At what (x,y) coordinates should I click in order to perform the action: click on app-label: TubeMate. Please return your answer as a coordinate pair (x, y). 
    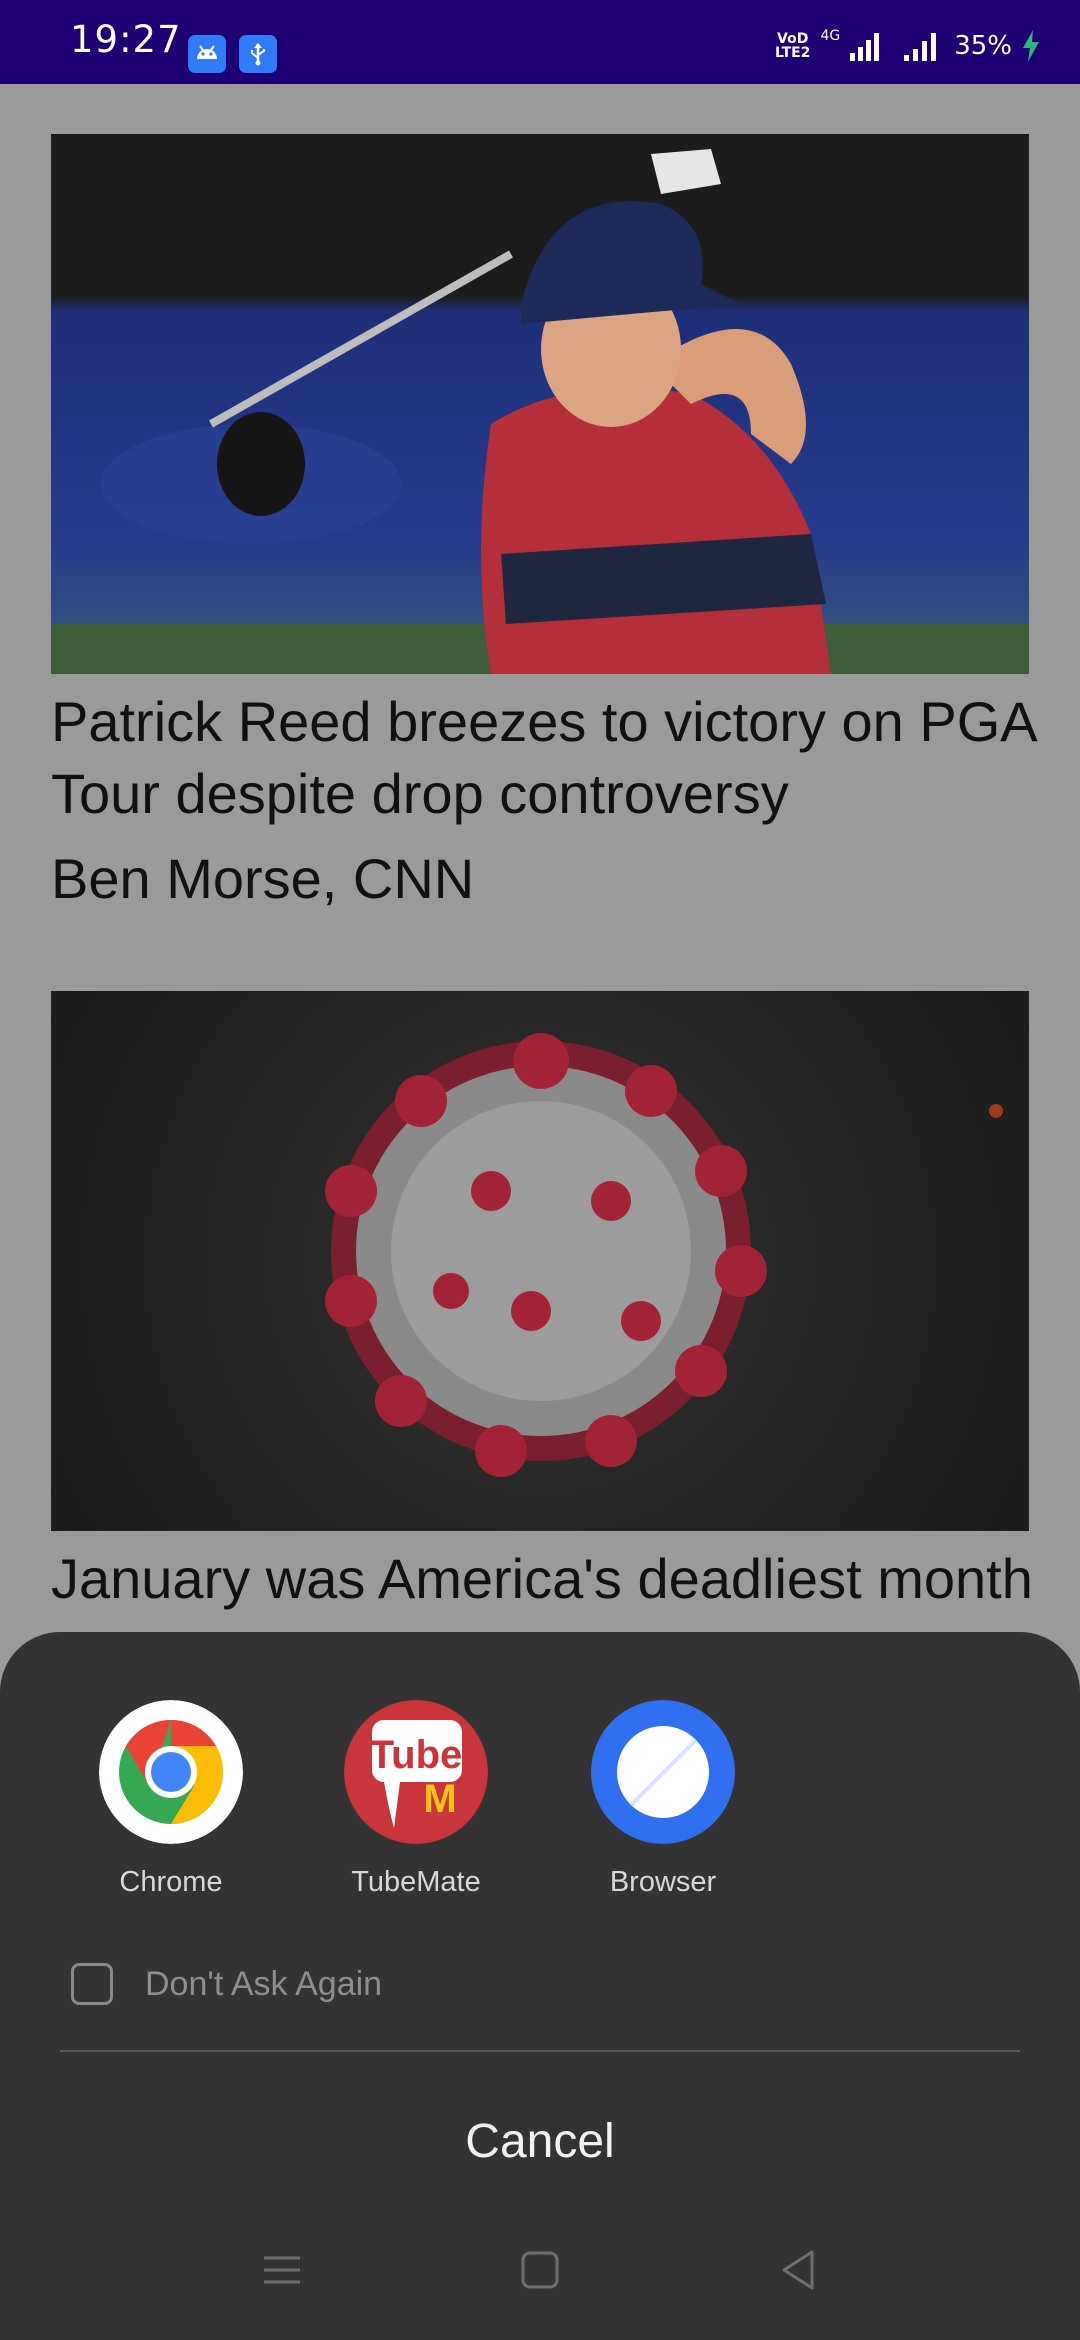
    Looking at the image, I should click on (416, 1882).